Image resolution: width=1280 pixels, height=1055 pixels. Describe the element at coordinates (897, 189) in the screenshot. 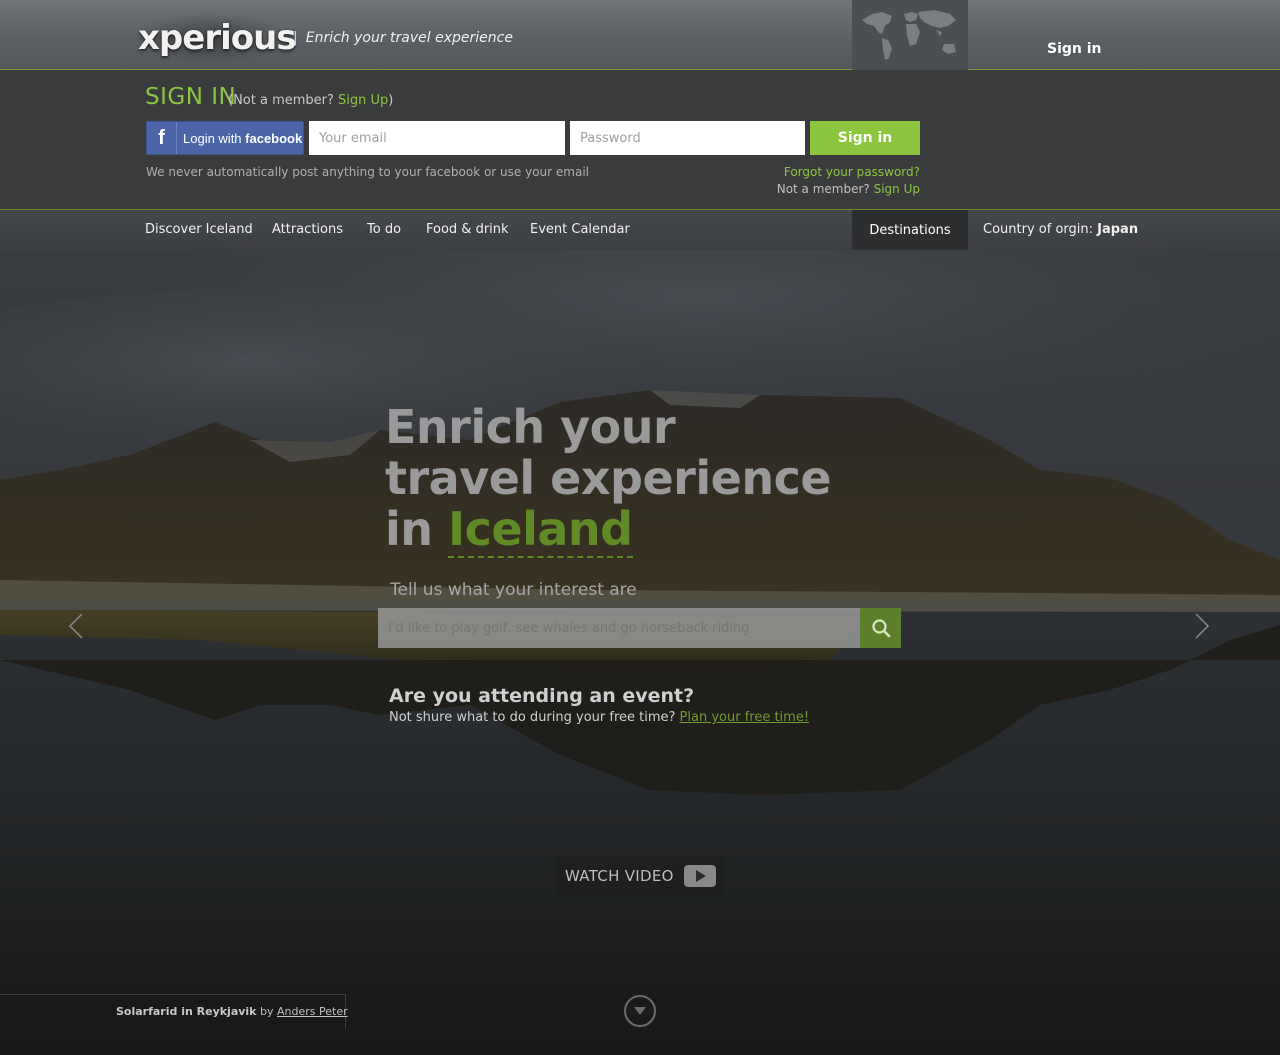

I see `sign-up-link-secondary: Sign Up` at that location.